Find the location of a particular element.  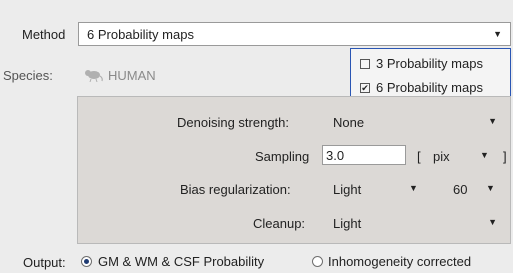

option-label: 6 Probability maps is located at coordinates (429, 87).